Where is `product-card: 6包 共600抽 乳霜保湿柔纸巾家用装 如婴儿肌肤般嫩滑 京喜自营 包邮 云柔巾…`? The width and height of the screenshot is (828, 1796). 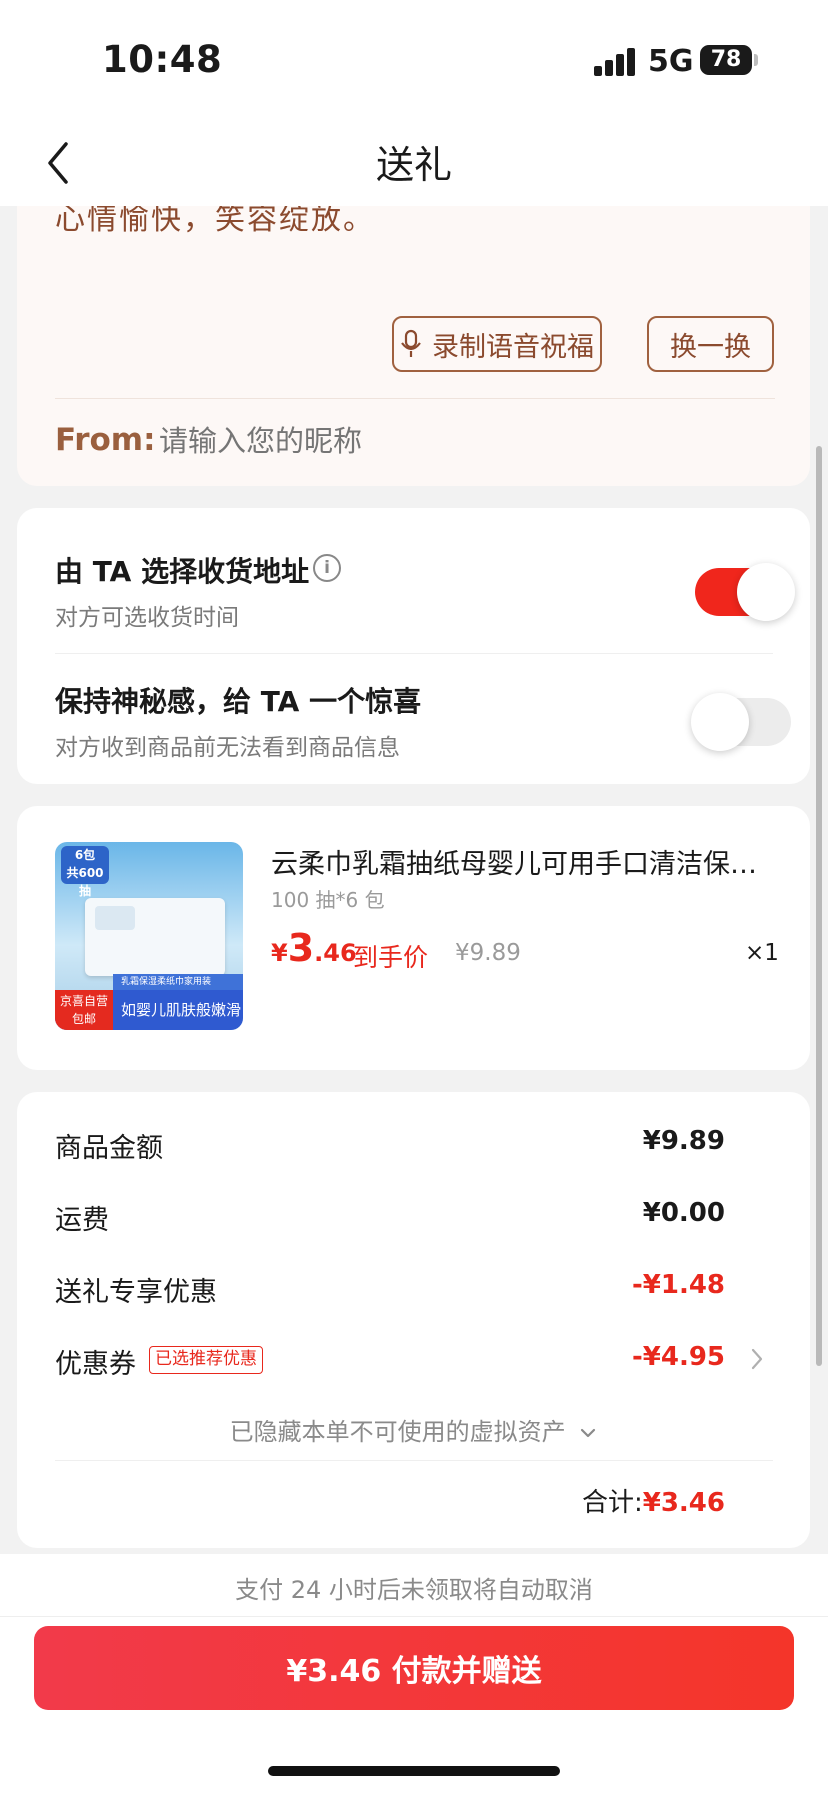
product-card: 6包 共600抽 乳霜保湿柔纸巾家用装 如婴儿肌肤般嫩滑 京喜自营 包邮 云柔巾… is located at coordinates (413, 938).